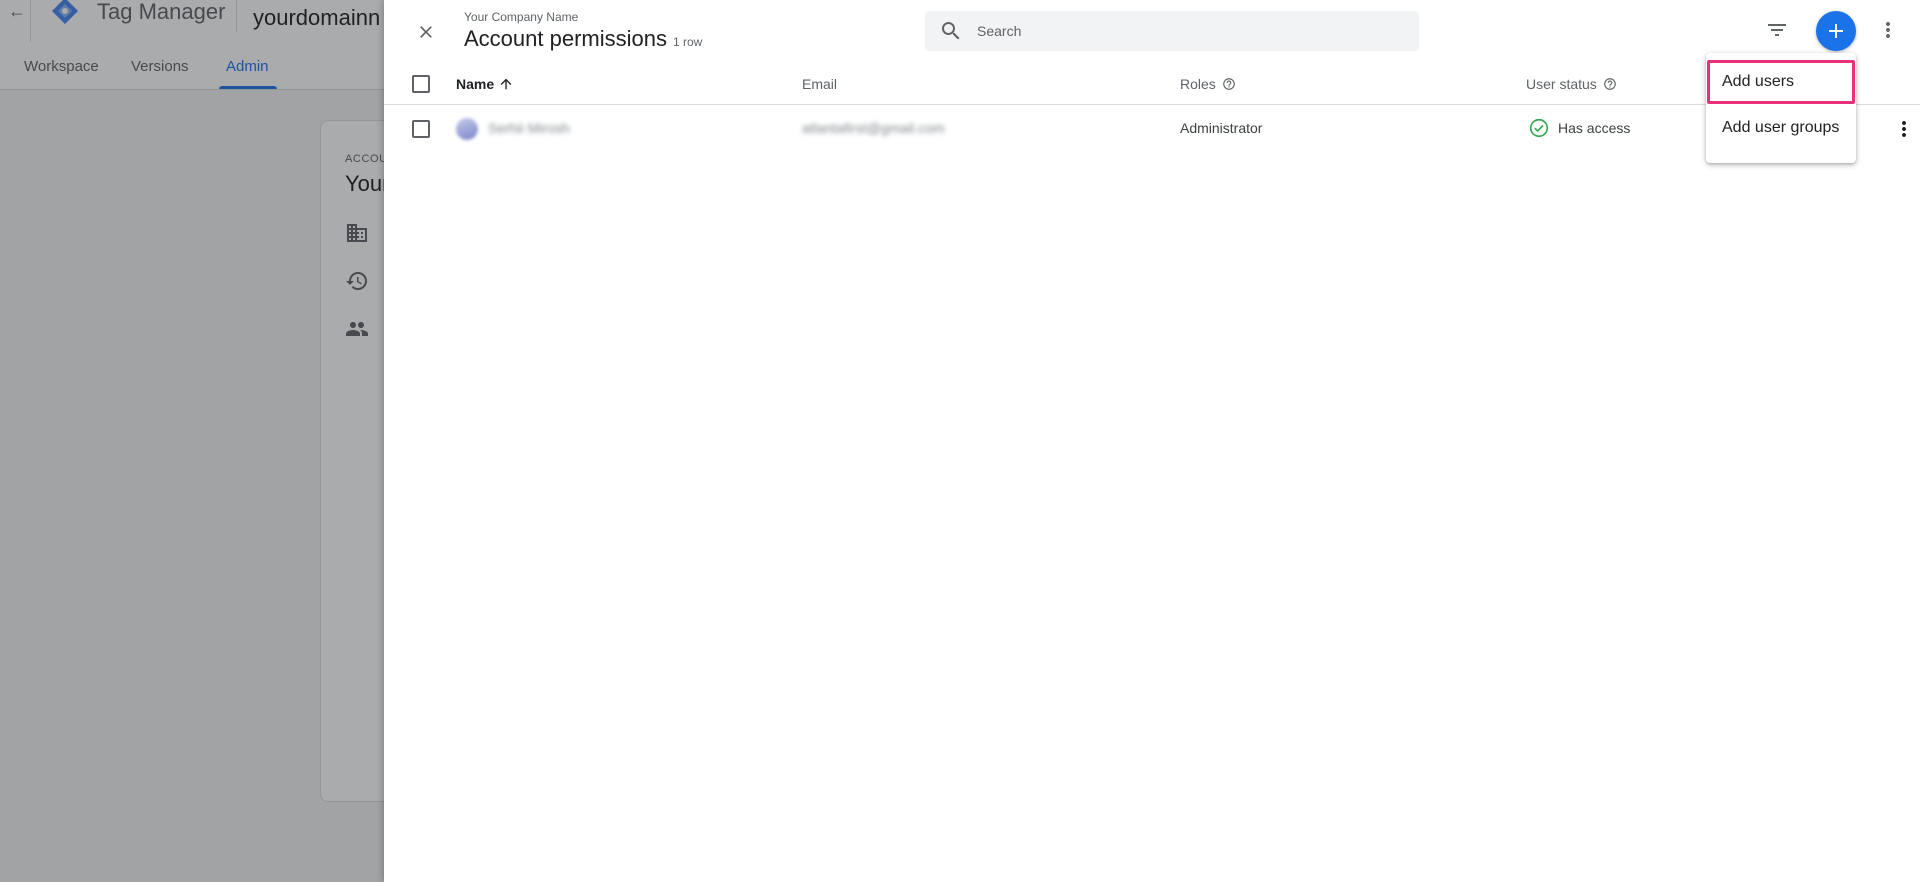 Image resolution: width=1920 pixels, height=882 pixels. I want to click on select-all-checkbox, so click(421, 84).